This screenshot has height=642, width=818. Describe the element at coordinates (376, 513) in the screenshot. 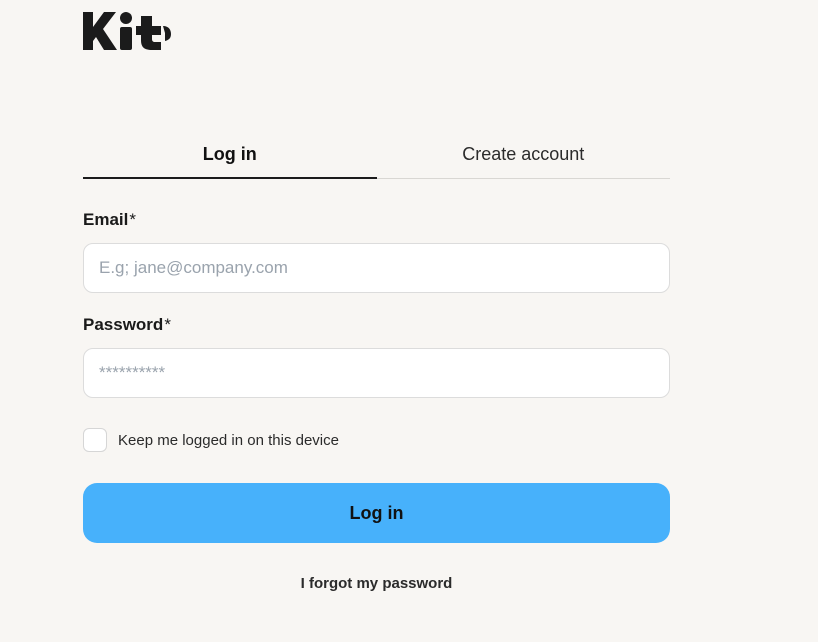

I see `log-in-button: Log in` at that location.